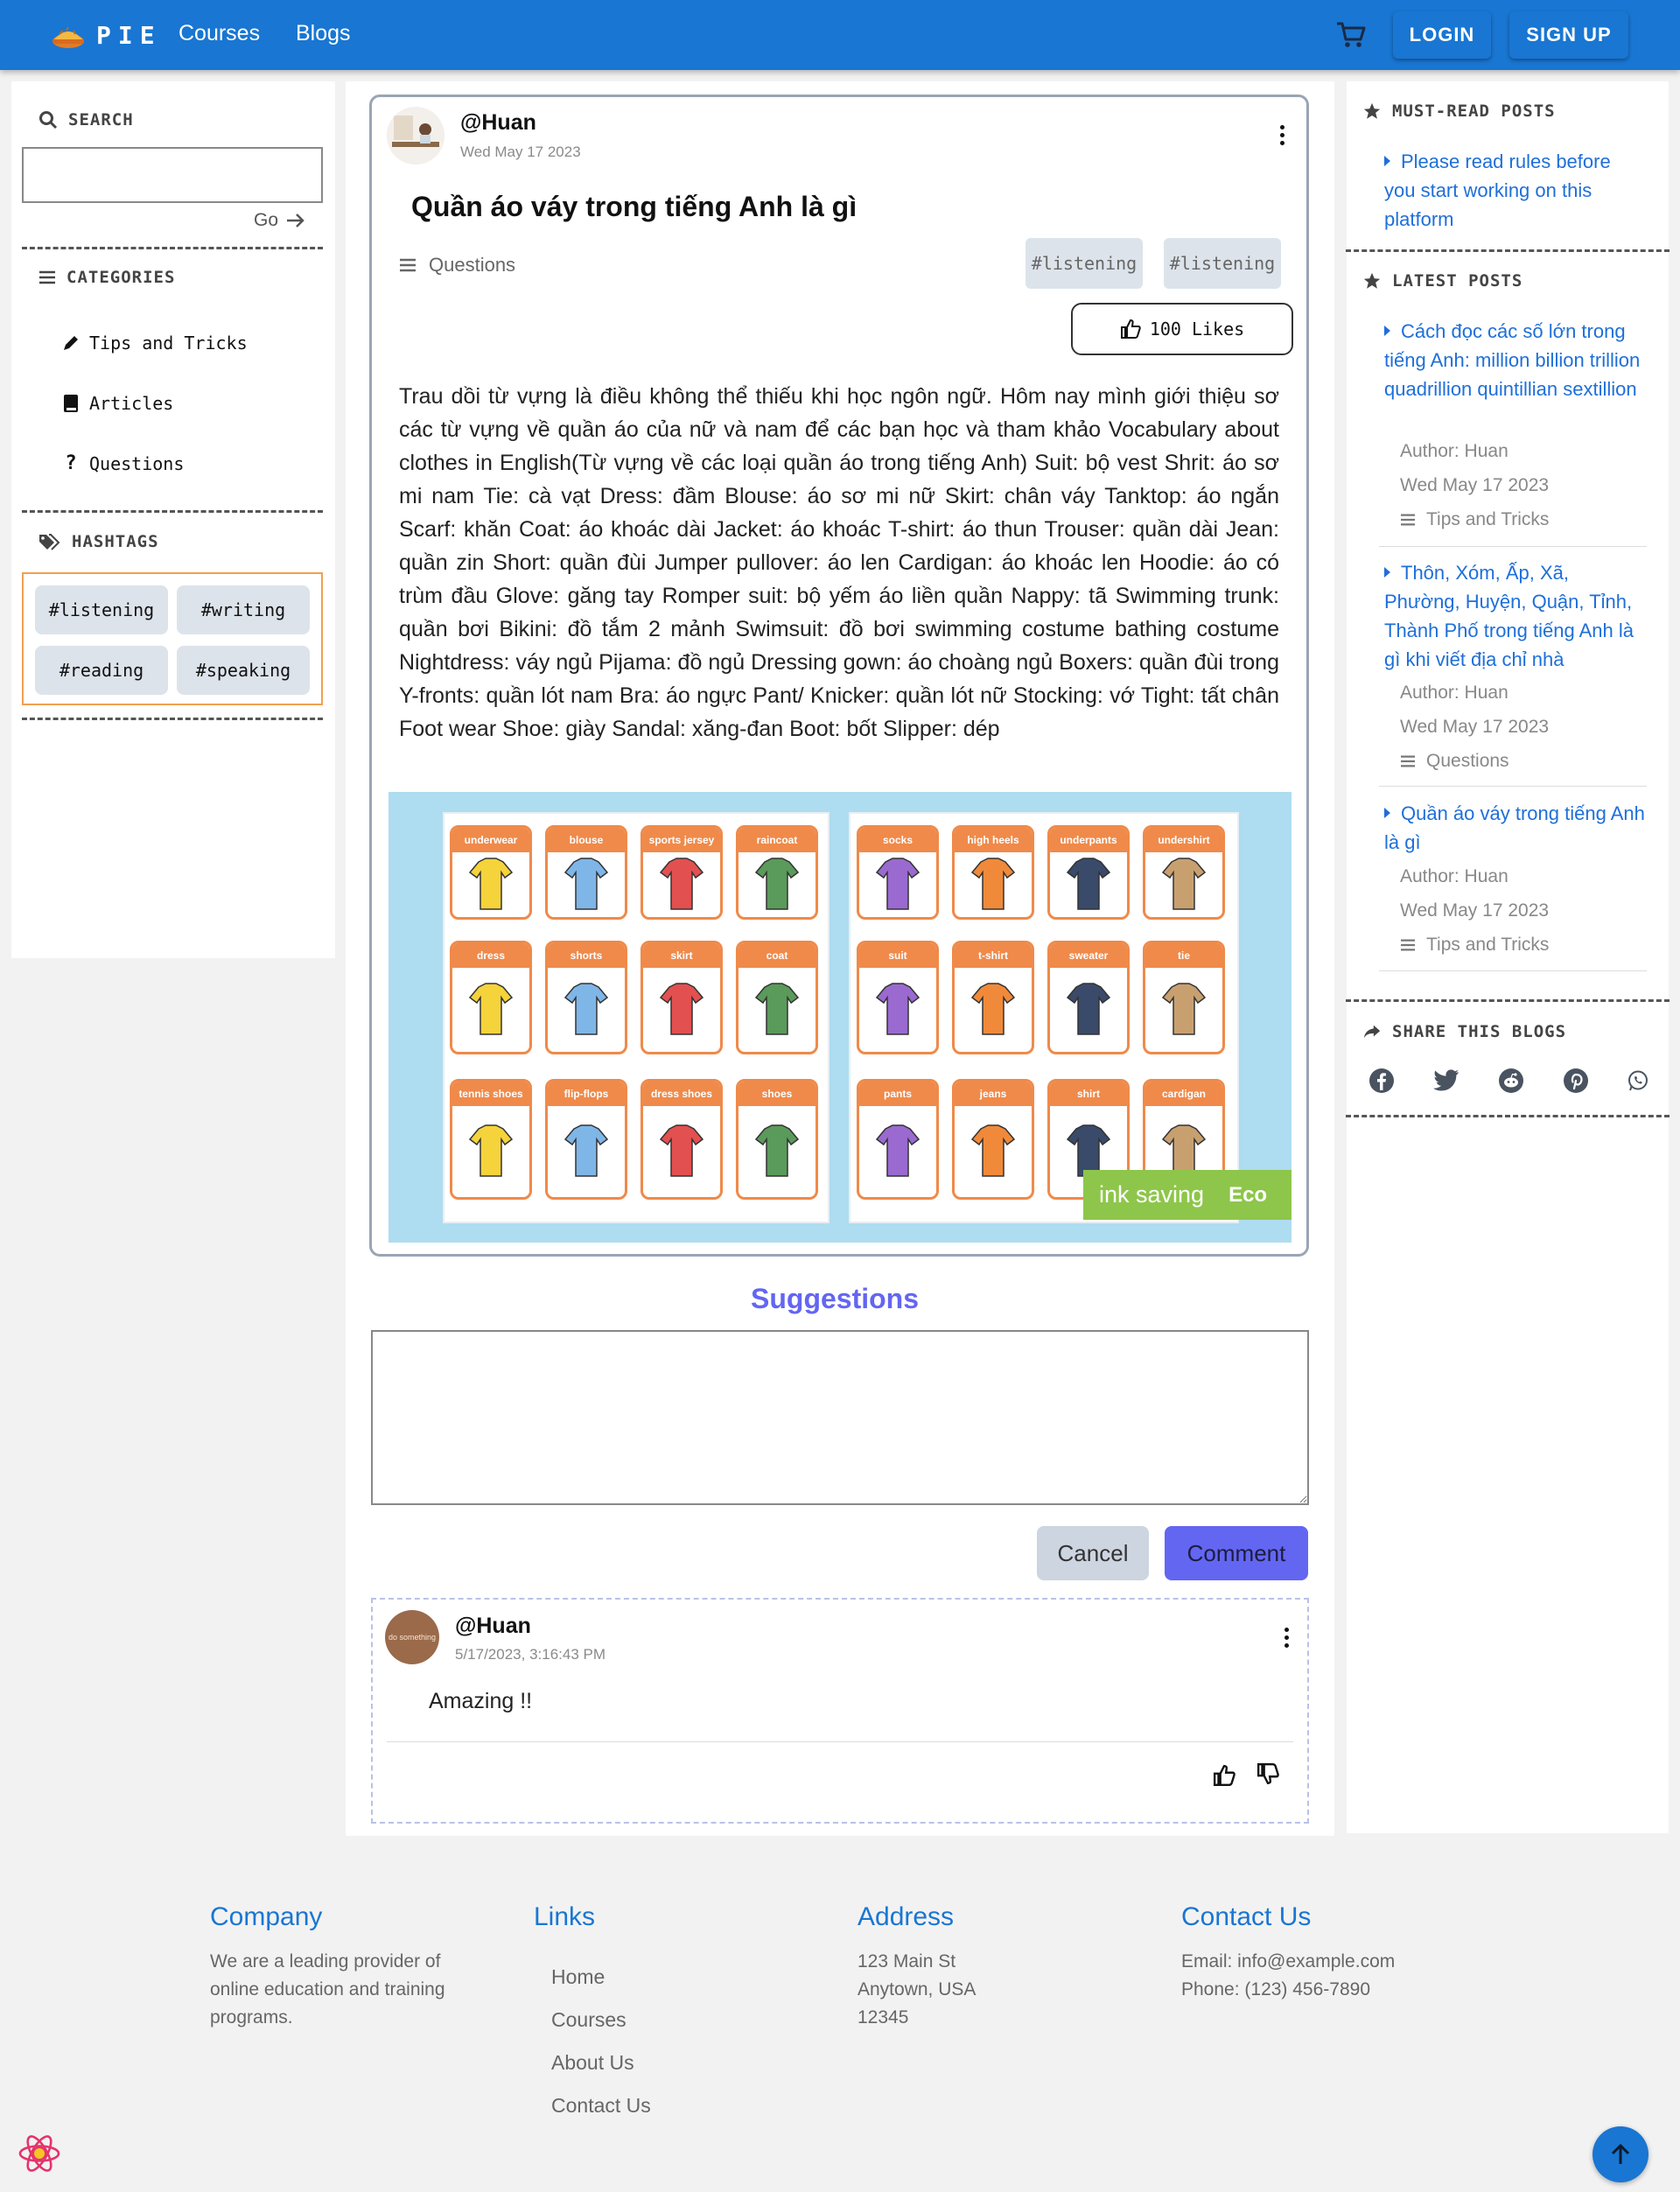 This screenshot has height=2192, width=1680. What do you see at coordinates (121, 277) in the screenshot?
I see `categories-title: CATEGORIES` at bounding box center [121, 277].